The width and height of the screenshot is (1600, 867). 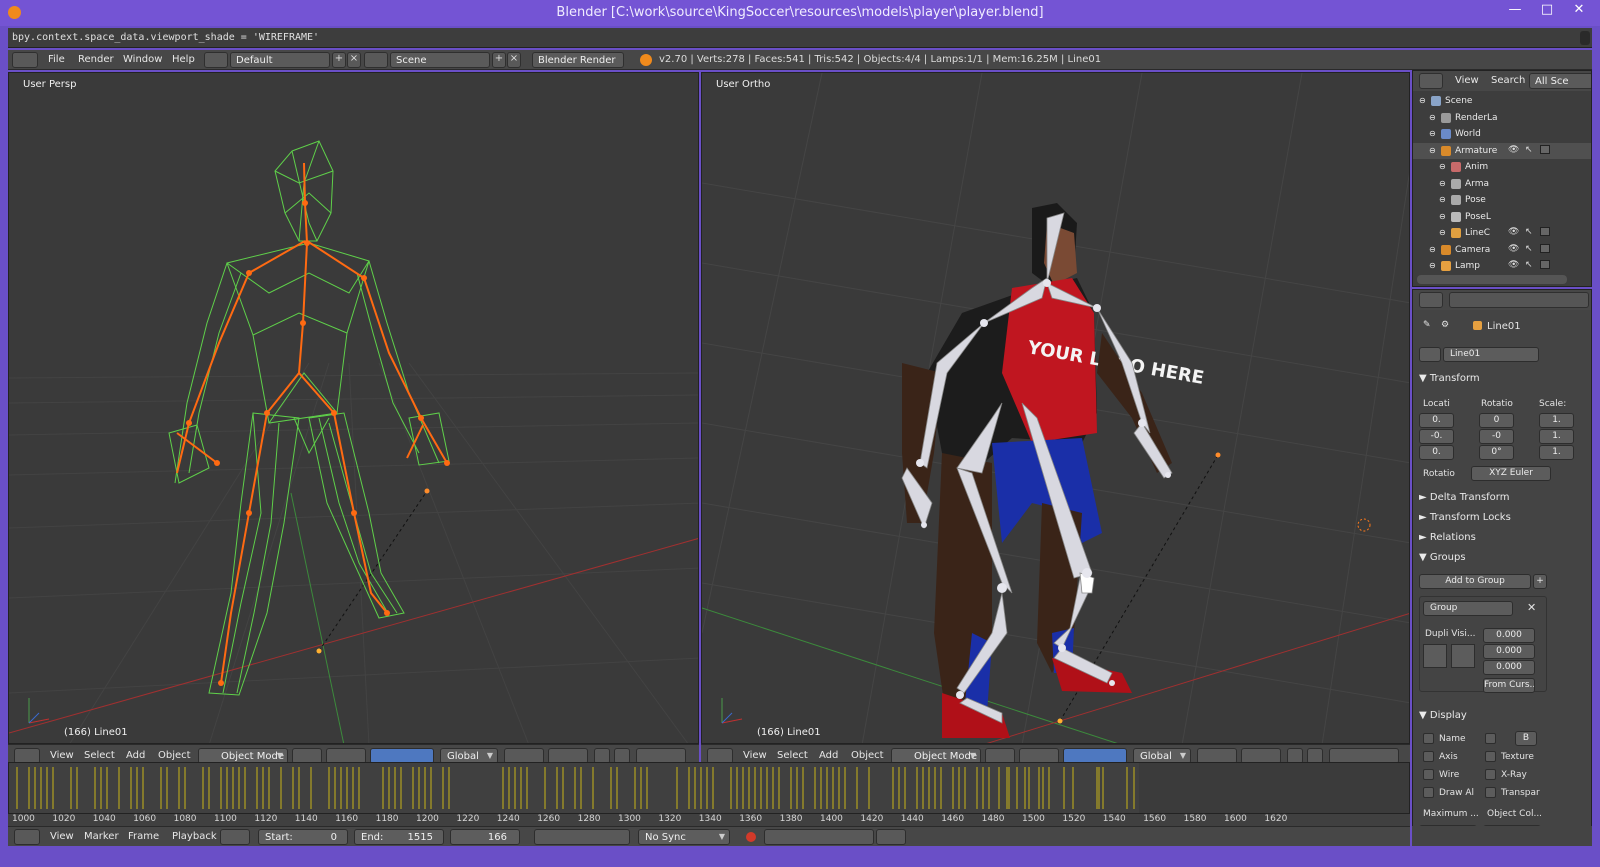 I want to click on outliner-row: ⊖ Camera 👁 ↖, so click(x=1502, y=250).